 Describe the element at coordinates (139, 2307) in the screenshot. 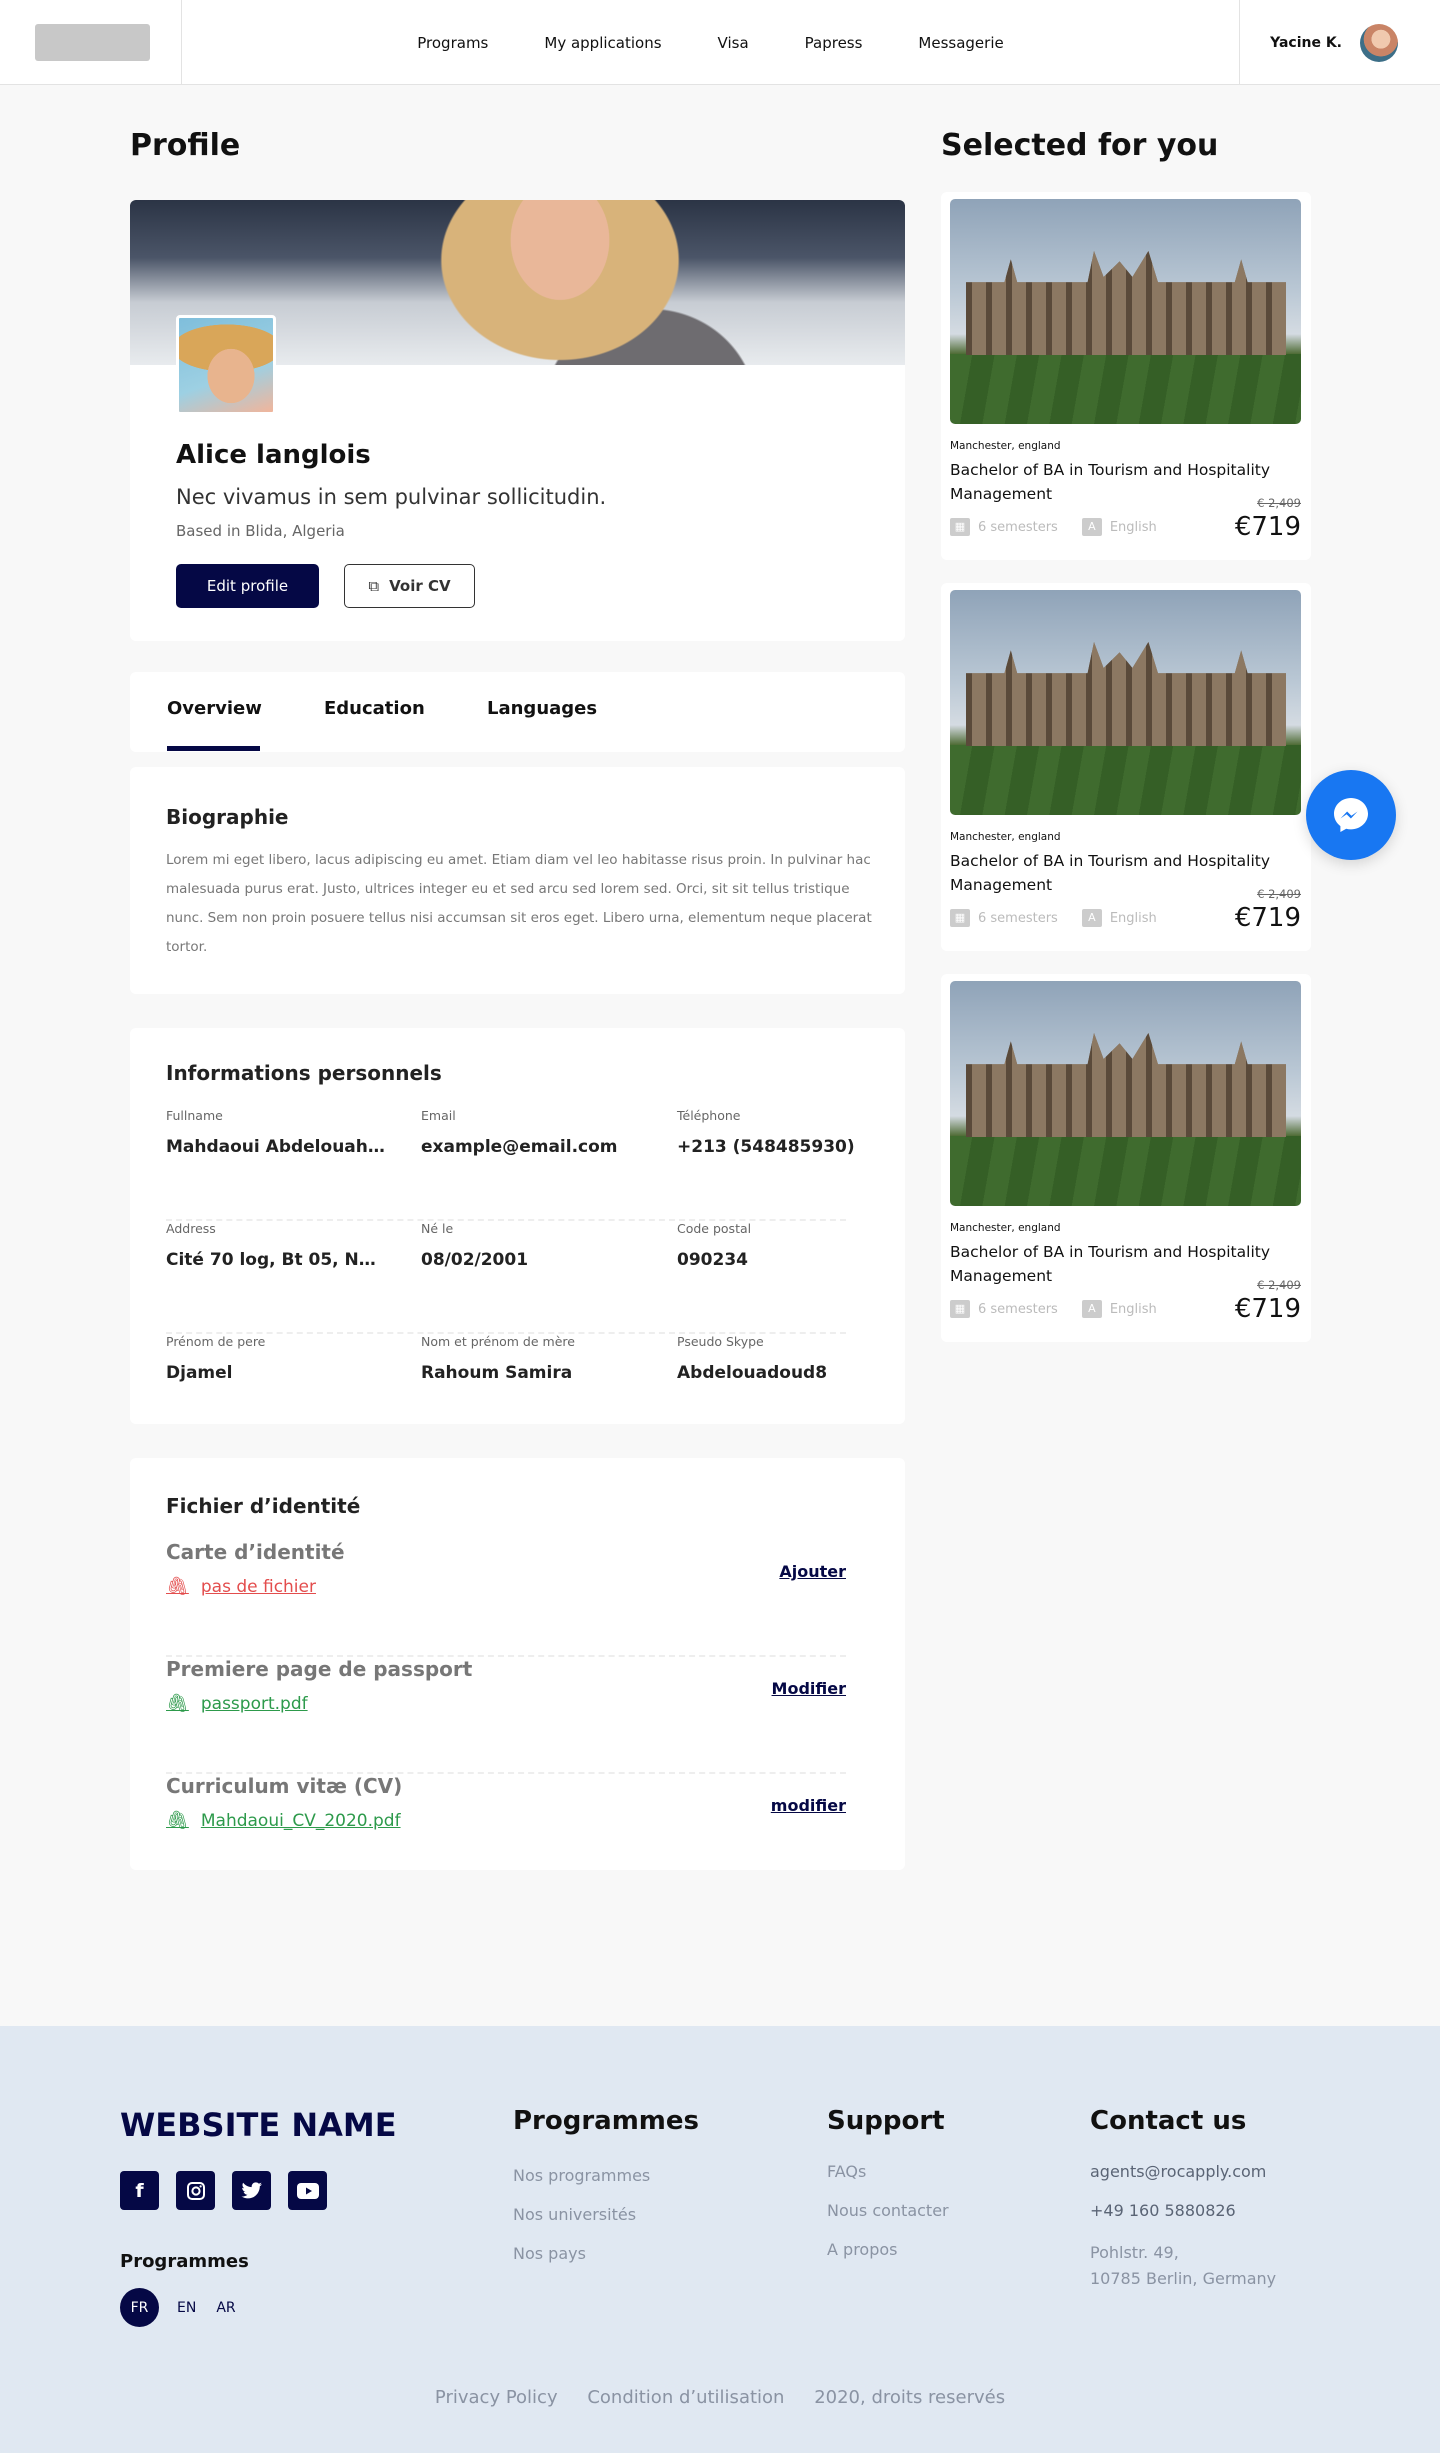

I see `lang-fr: FR` at that location.